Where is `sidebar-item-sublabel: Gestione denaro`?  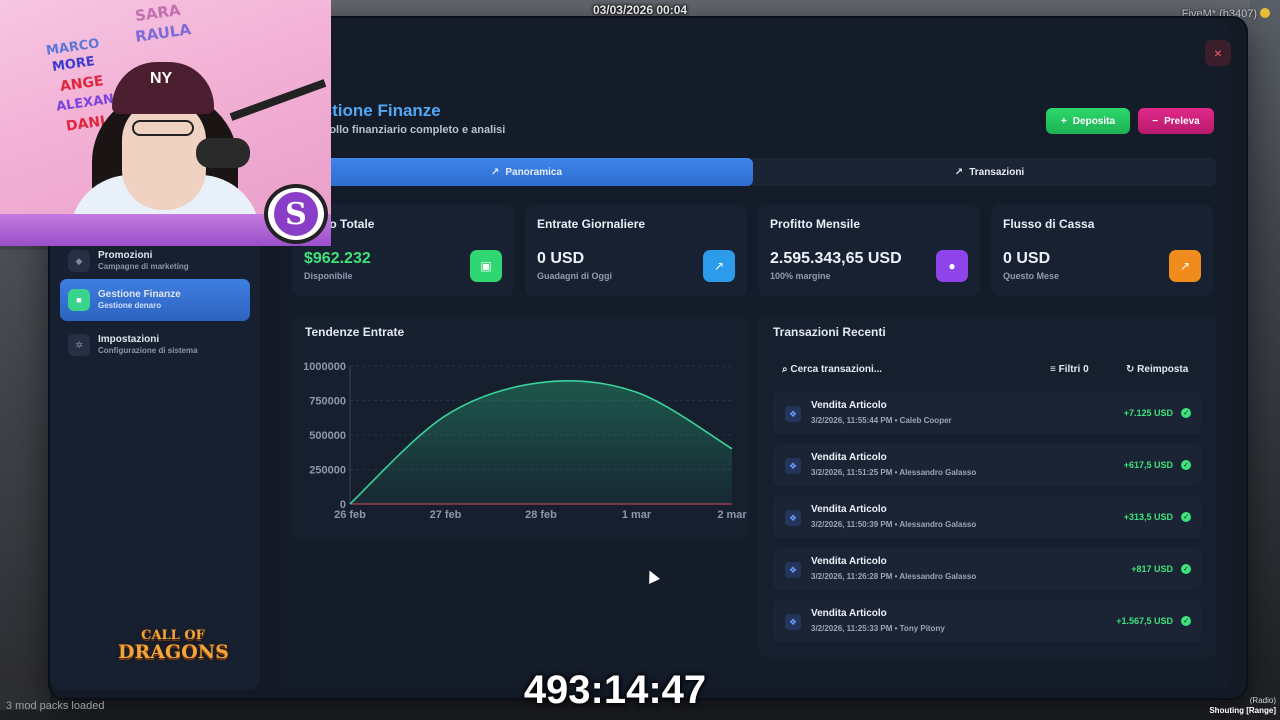
sidebar-item-sublabel: Gestione denaro is located at coordinates (130, 305).